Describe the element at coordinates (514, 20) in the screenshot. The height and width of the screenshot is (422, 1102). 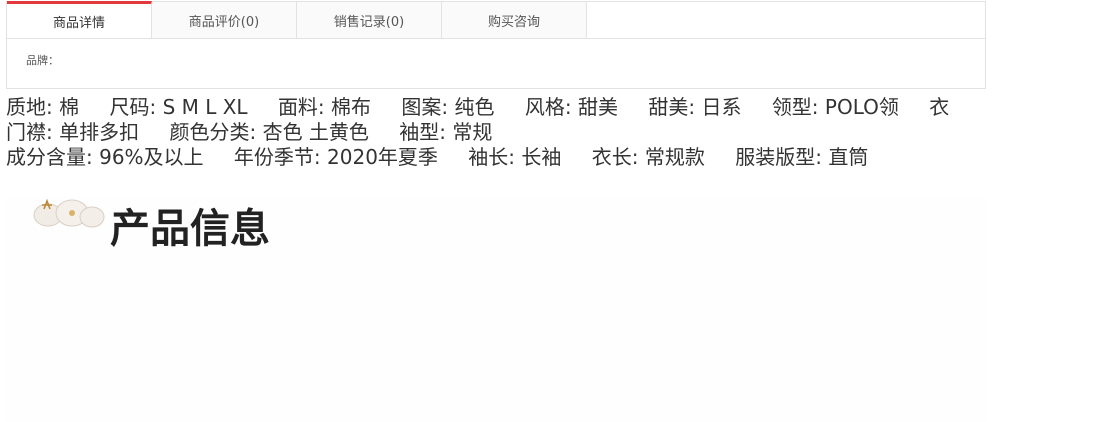
I see `tab-purchase-inquiry: 购买咨询` at that location.